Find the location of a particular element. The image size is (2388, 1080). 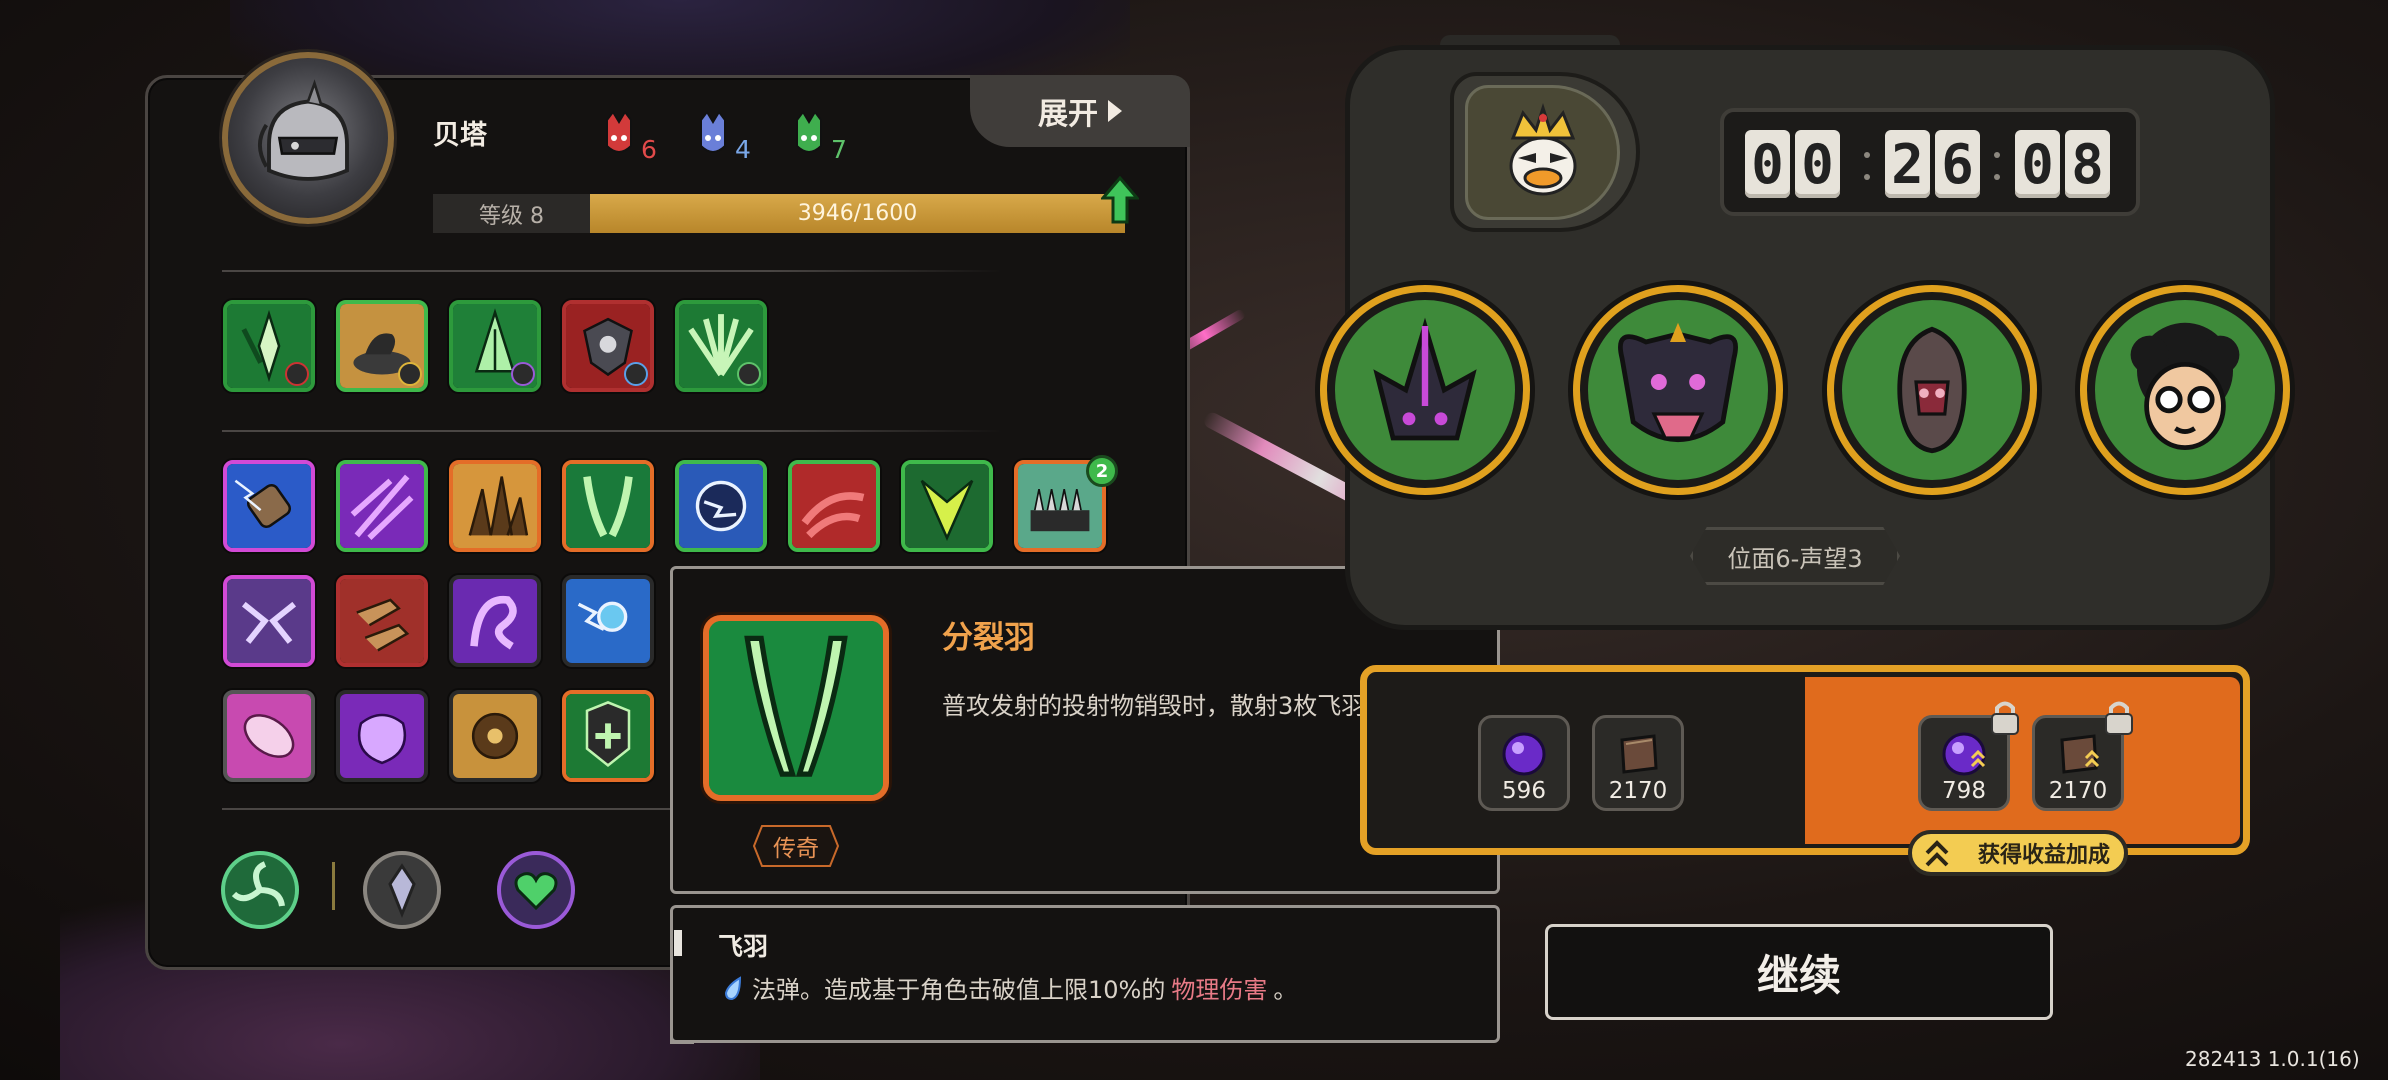

relic-separator is located at coordinates (333, 886).